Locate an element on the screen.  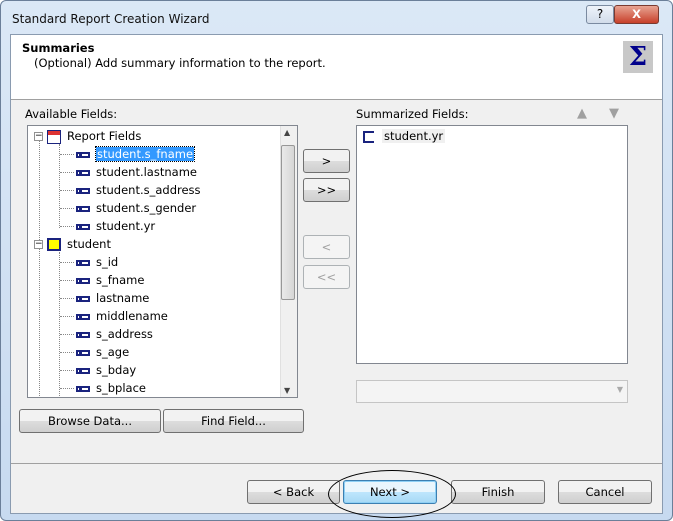
tree-item-label: student.yr is located at coordinates (126, 226).